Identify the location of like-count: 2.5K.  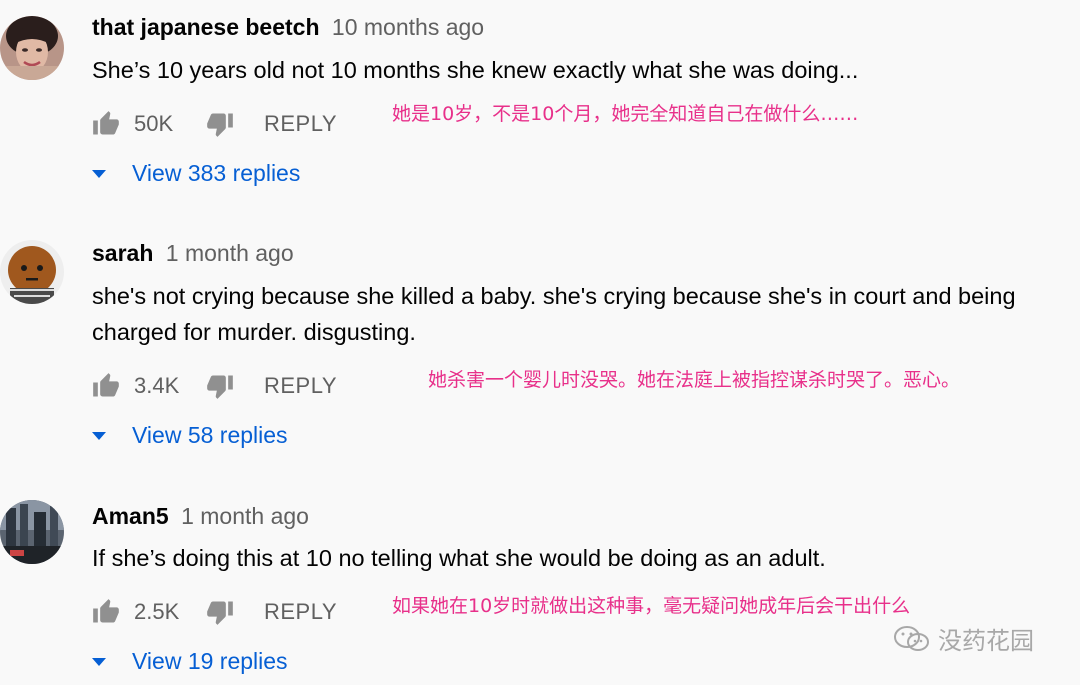
(157, 611).